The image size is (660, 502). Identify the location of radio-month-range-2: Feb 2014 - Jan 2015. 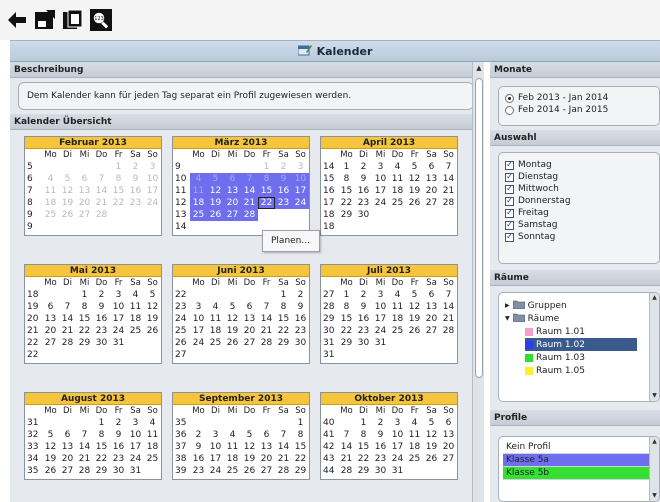
(579, 110).